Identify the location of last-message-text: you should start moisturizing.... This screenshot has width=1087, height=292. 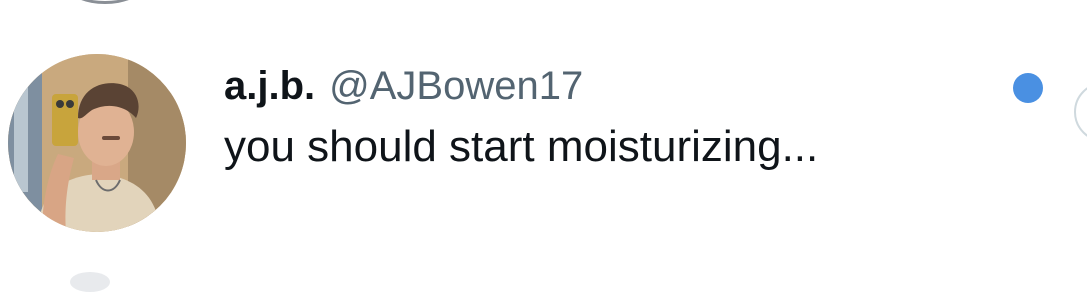
(521, 146).